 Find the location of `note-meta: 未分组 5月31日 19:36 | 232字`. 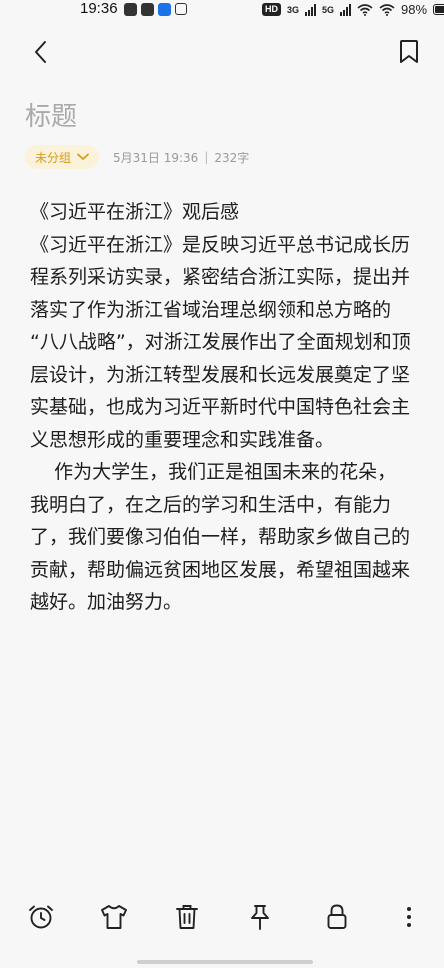

note-meta: 未分组 5月31日 19:36 | 232字 is located at coordinates (137, 157).